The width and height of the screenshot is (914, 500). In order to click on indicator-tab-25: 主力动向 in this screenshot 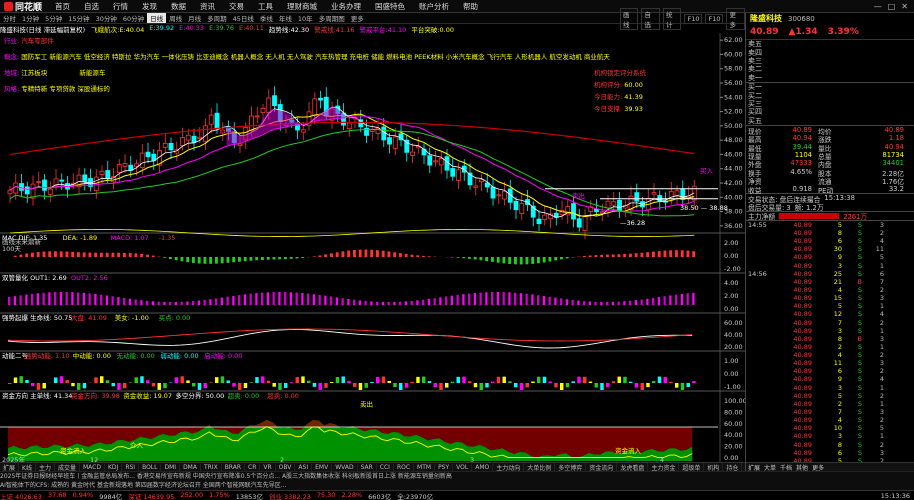, I will do `click(509, 467)`.